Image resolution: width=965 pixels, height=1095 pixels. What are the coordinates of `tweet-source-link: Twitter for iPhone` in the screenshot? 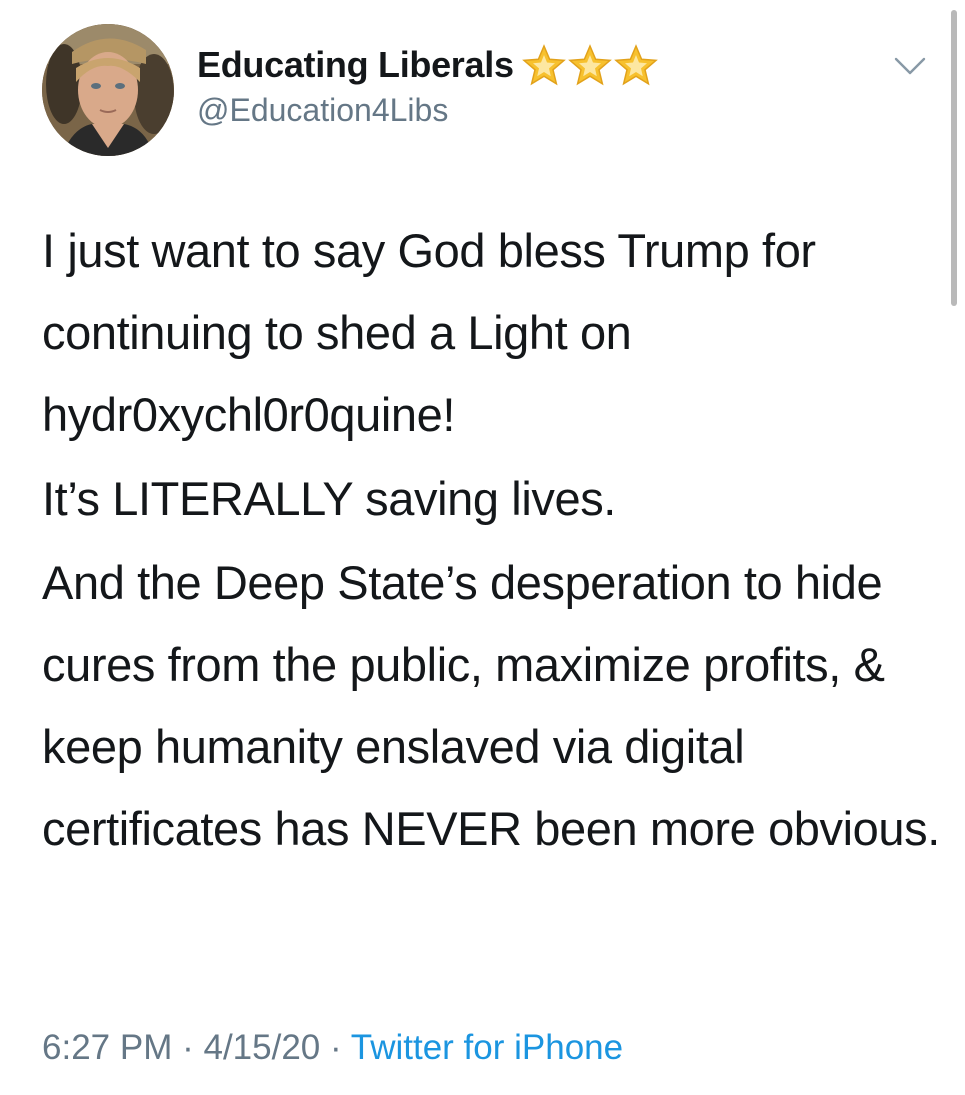 It's located at (487, 1047).